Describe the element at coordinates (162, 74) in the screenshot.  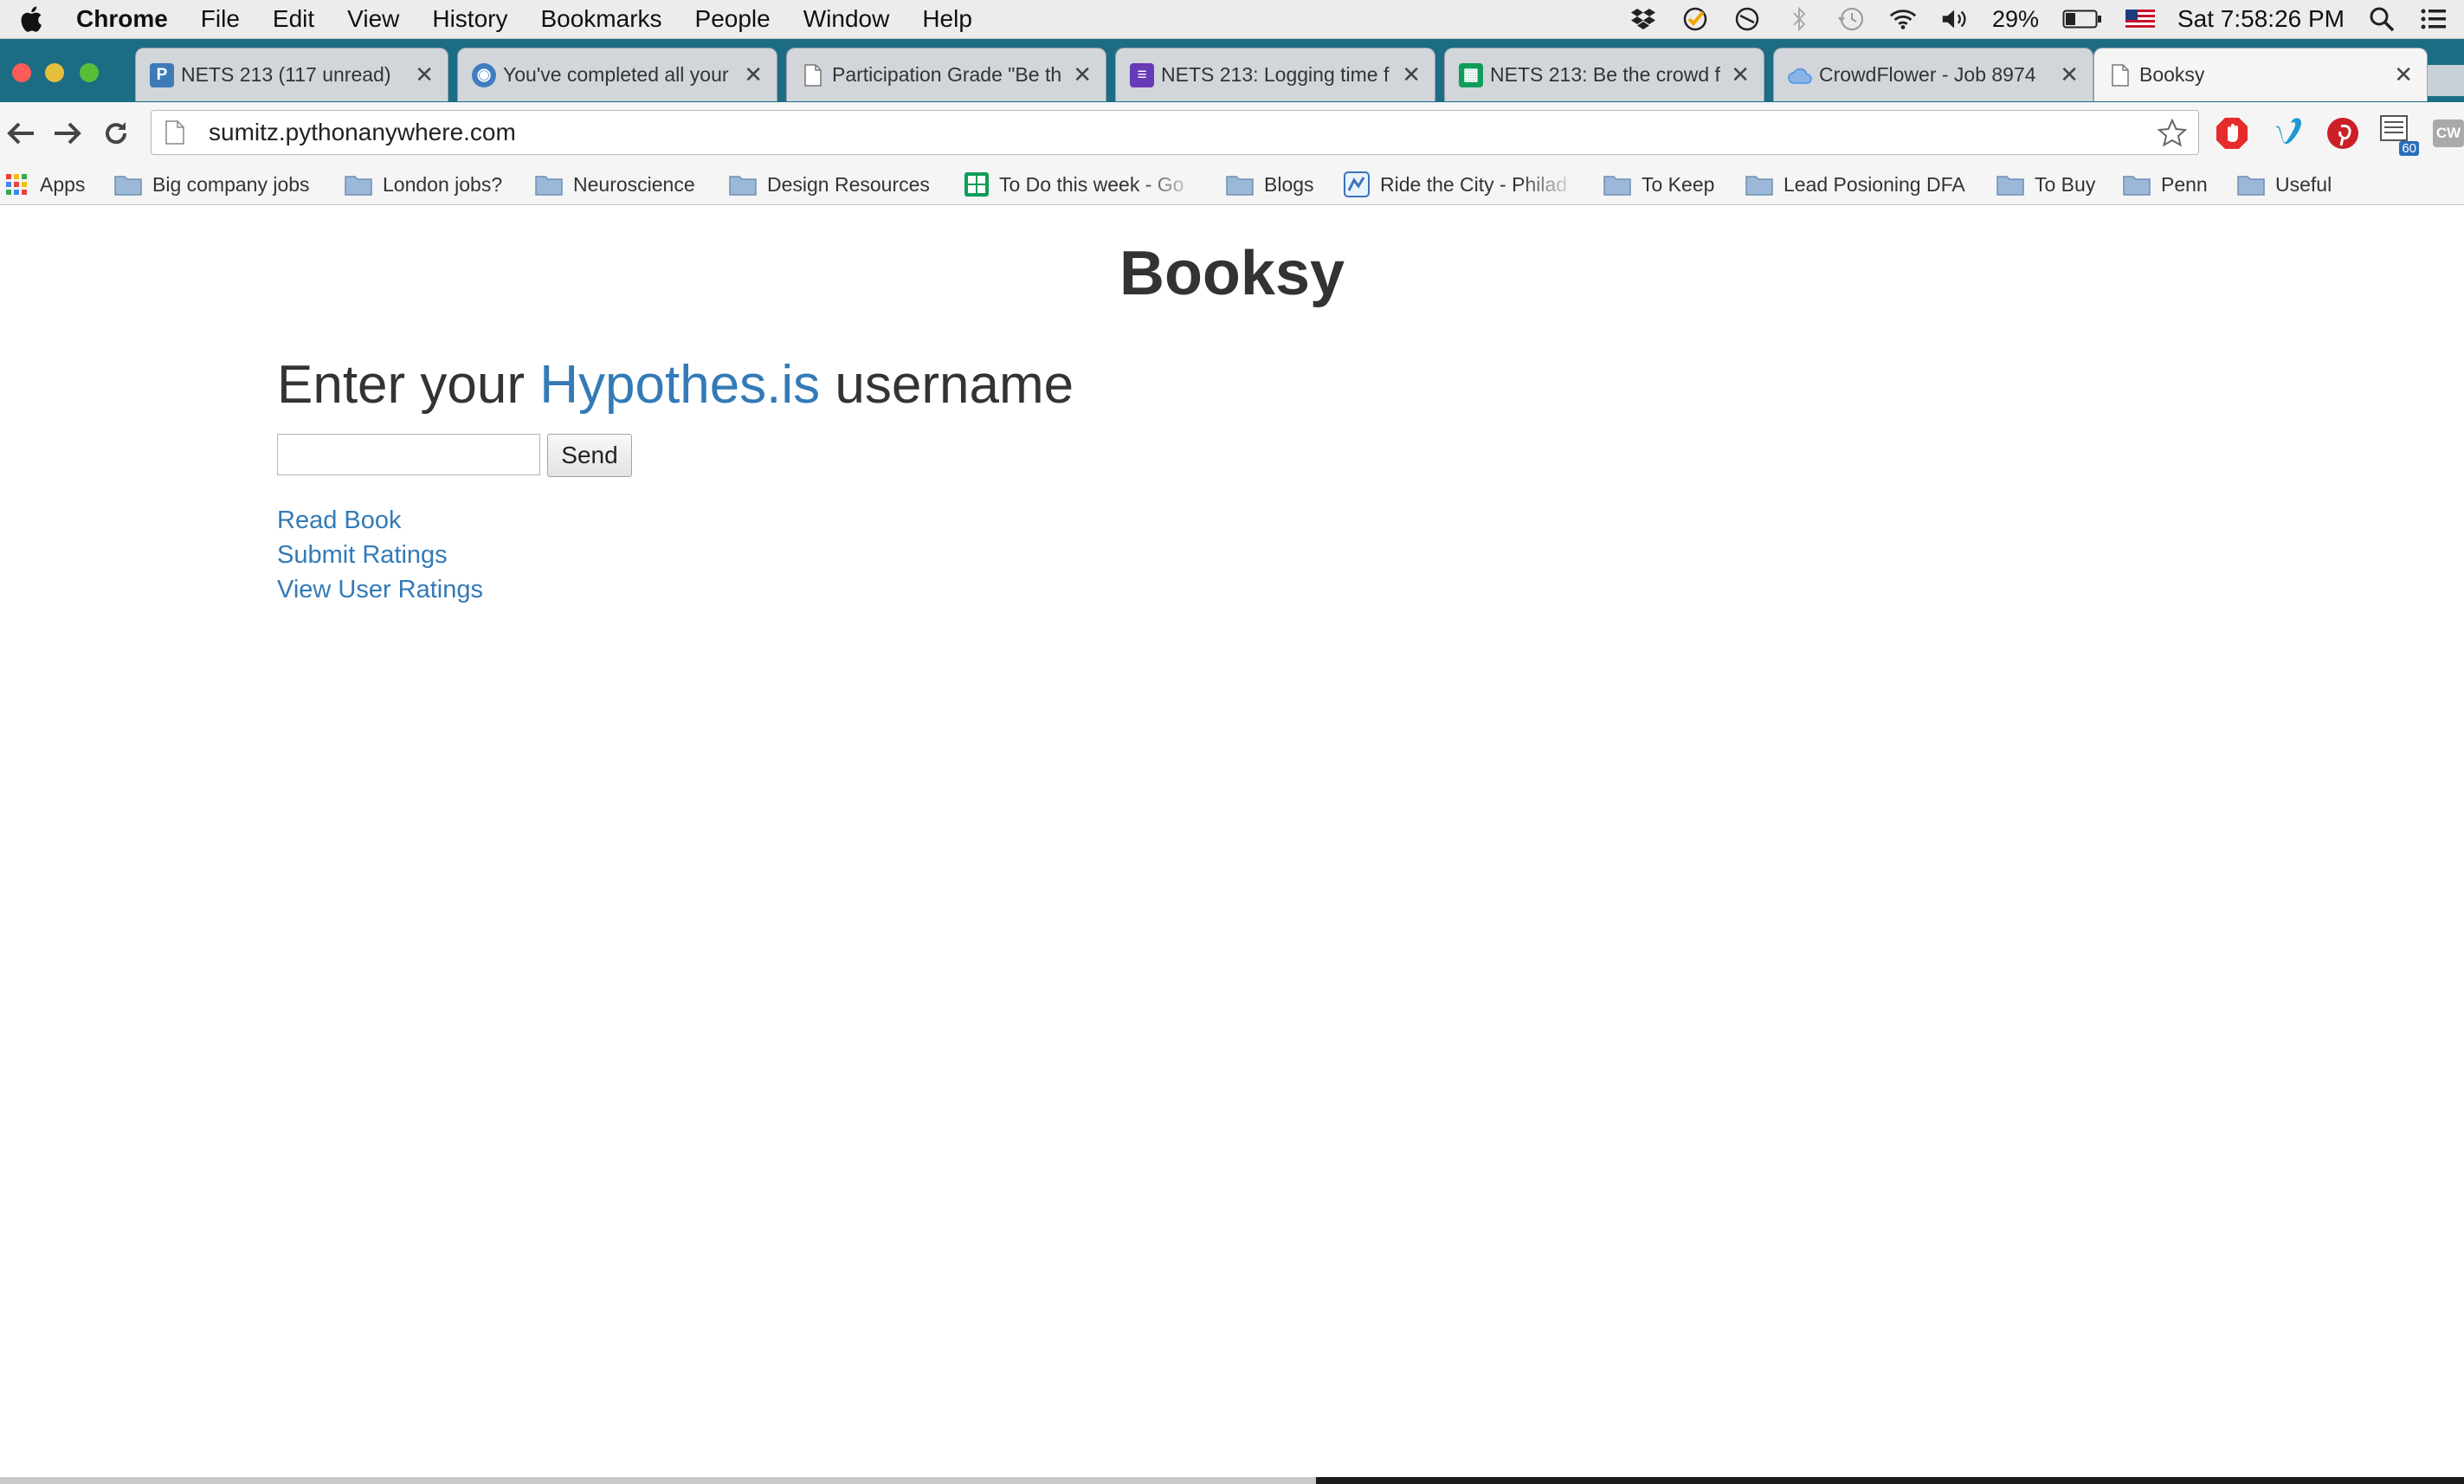
I see `piazza-icon: P` at that location.